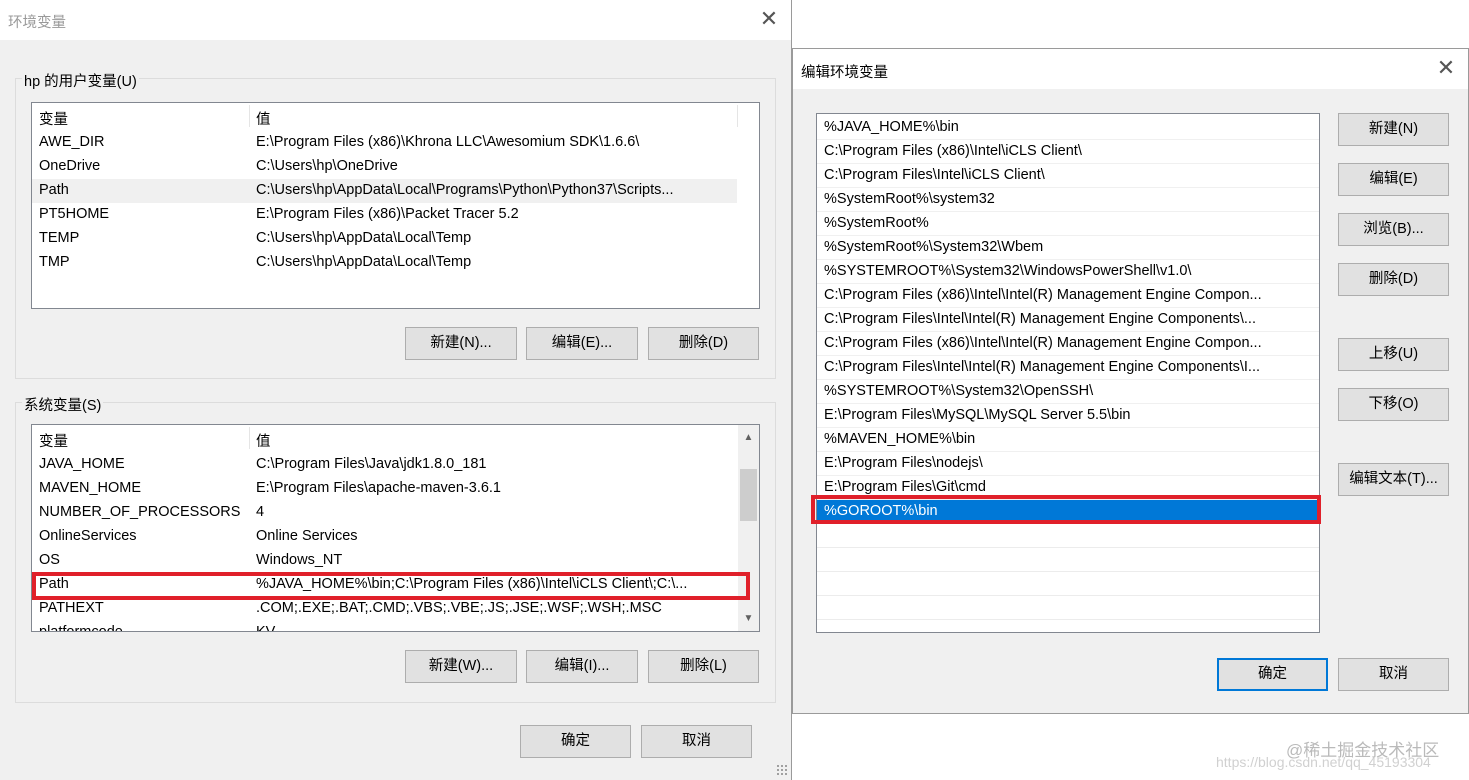 The height and width of the screenshot is (780, 1469). Describe the element at coordinates (59, 238) in the screenshot. I see `var-name: TEMP` at that location.